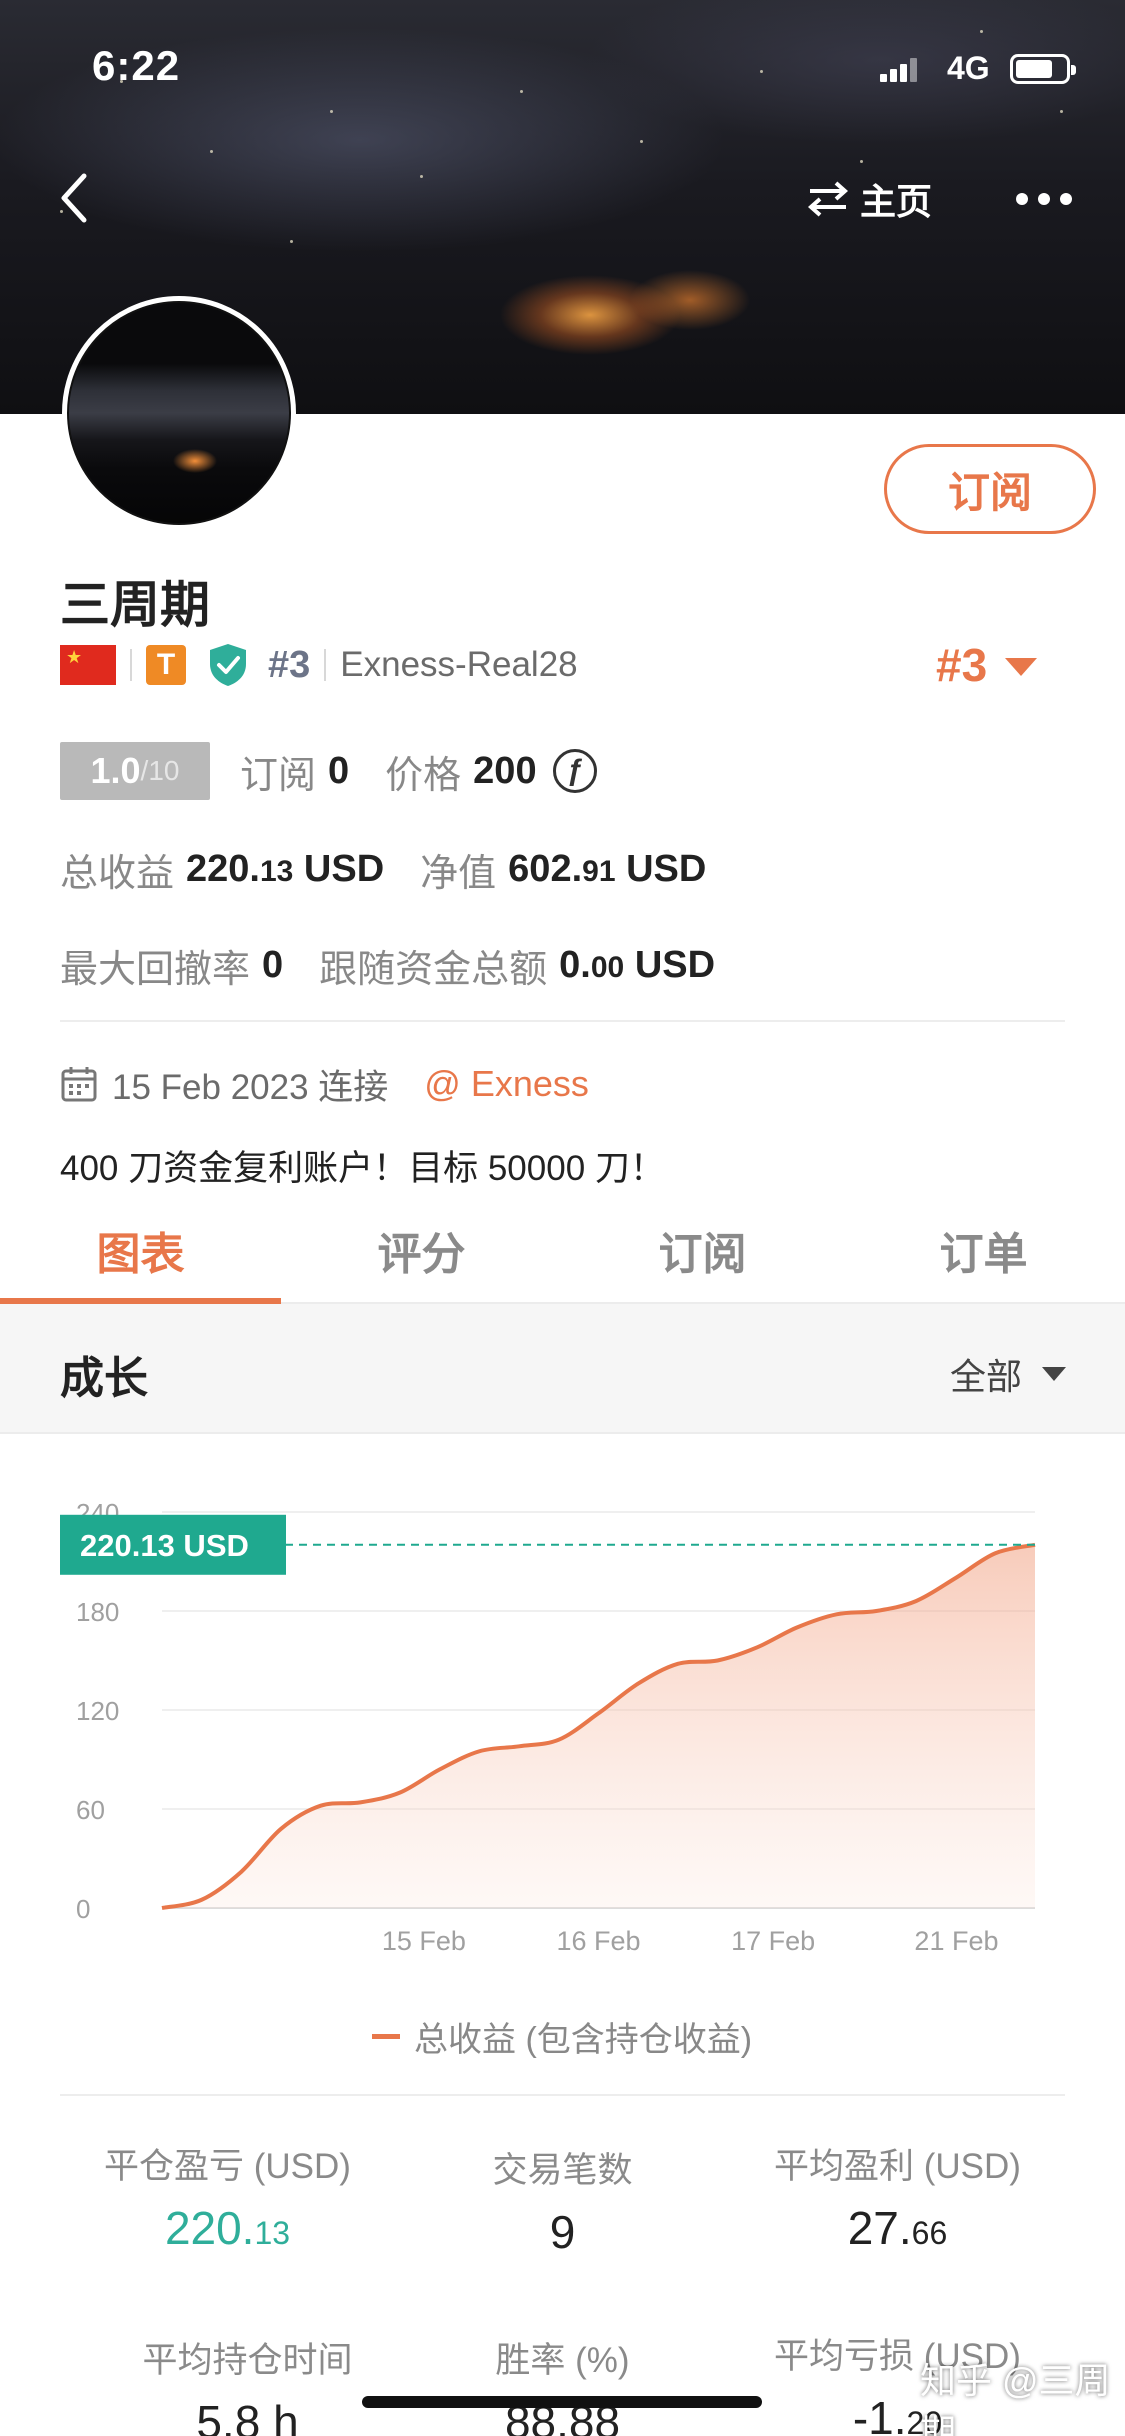  Describe the element at coordinates (990, 489) in the screenshot. I see `subscribe-button: 订阅` at that location.